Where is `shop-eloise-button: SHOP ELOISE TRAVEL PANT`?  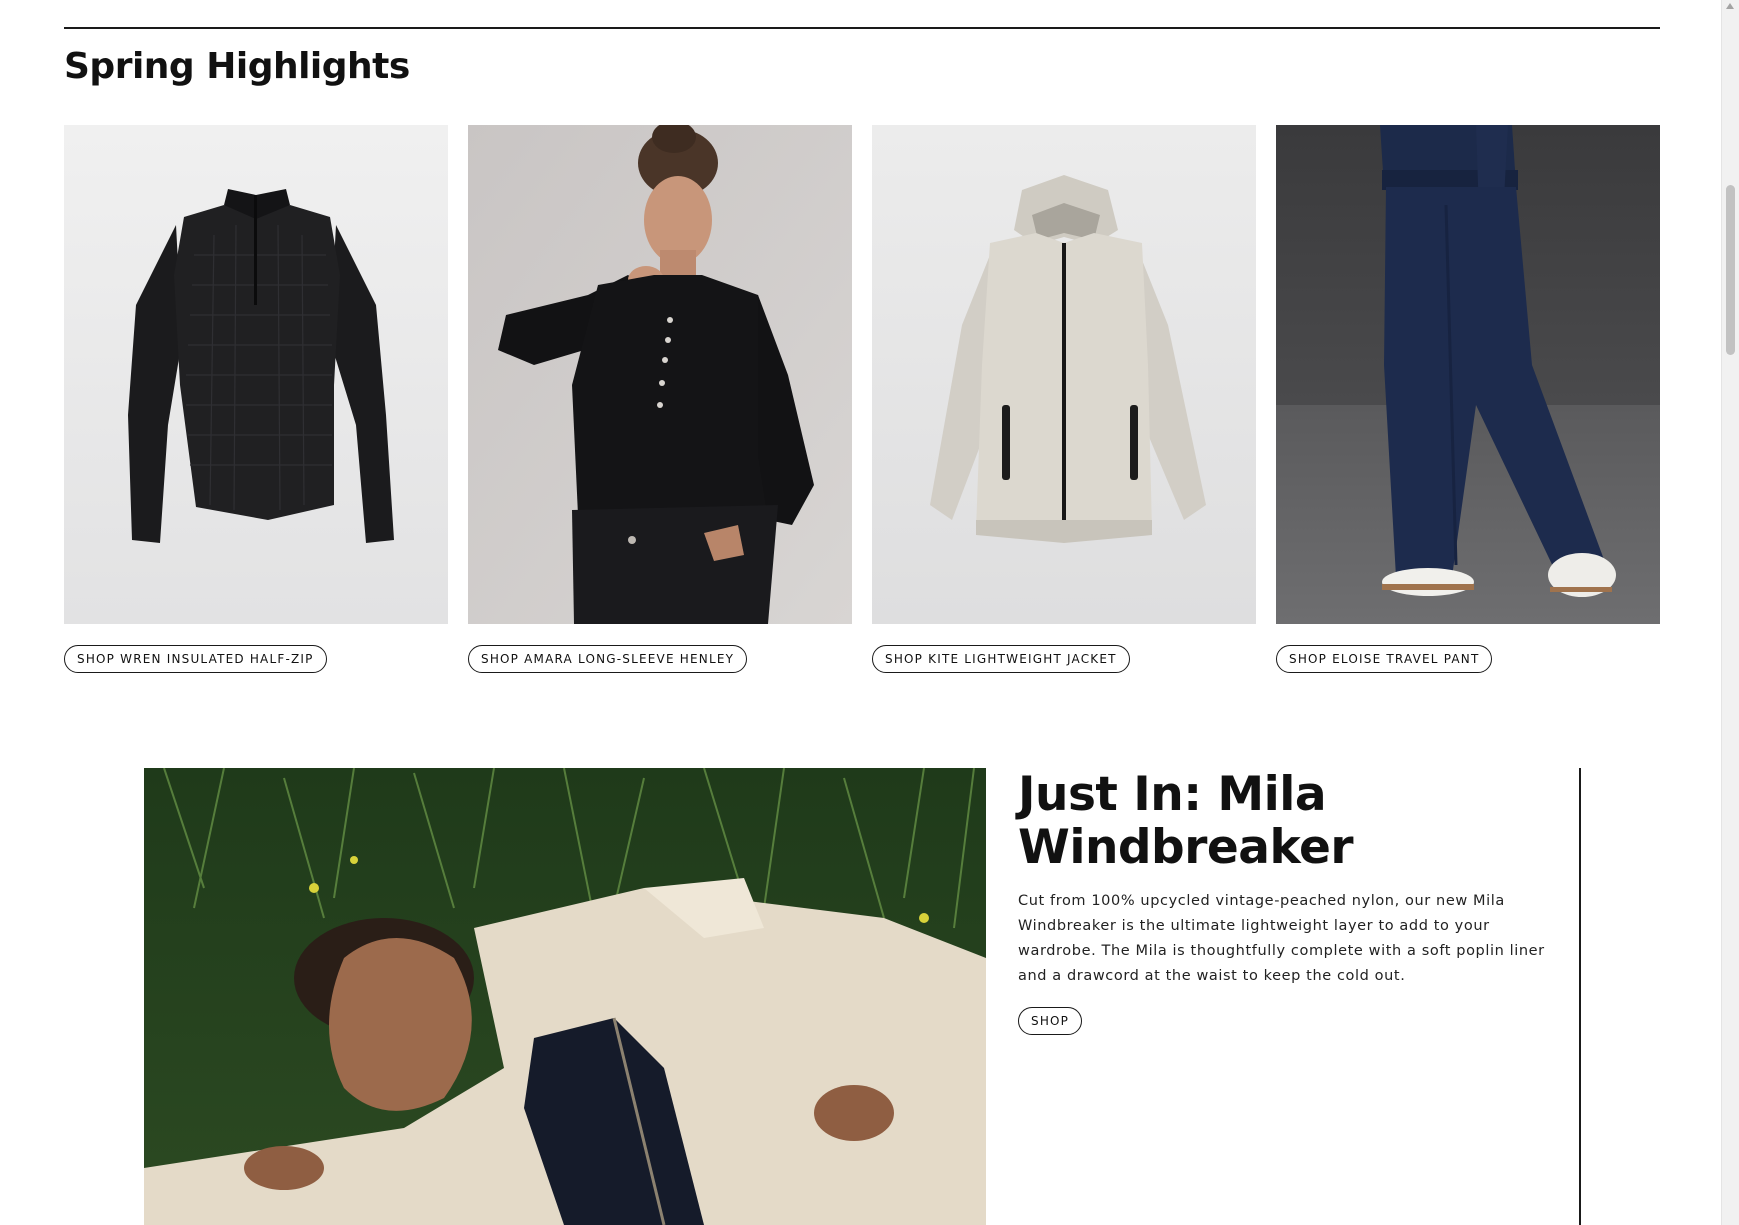 shop-eloise-button: SHOP ELOISE TRAVEL PANT is located at coordinates (1384, 659).